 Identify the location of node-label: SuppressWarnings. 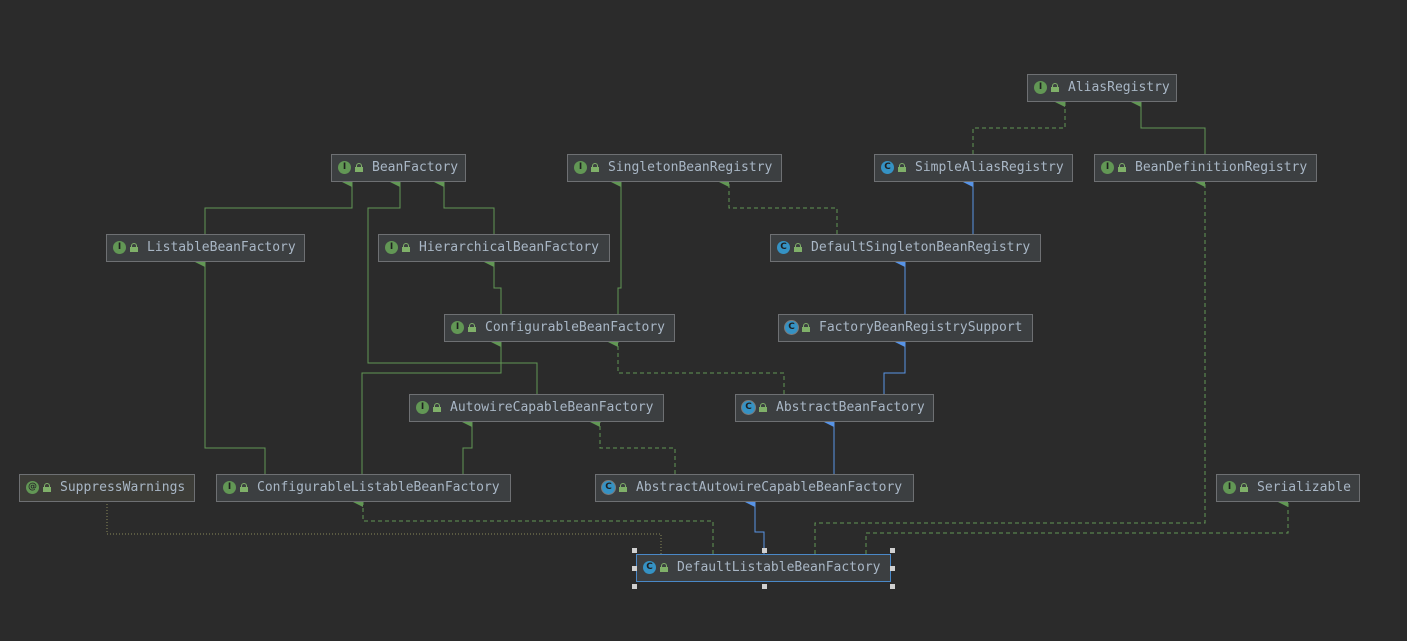
(123, 487).